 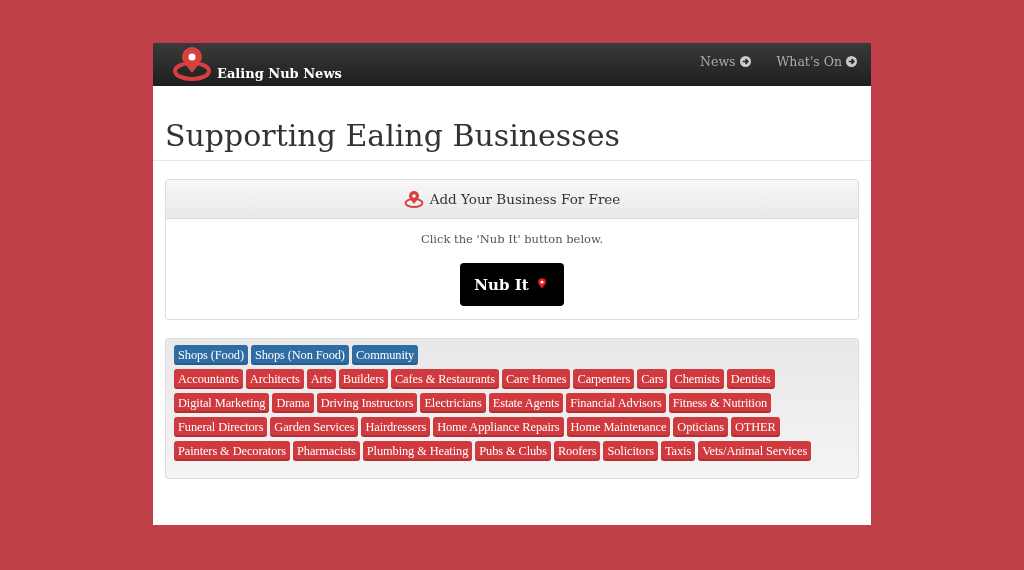 I want to click on category-tag: Fitness & Nutrition, so click(x=720, y=403).